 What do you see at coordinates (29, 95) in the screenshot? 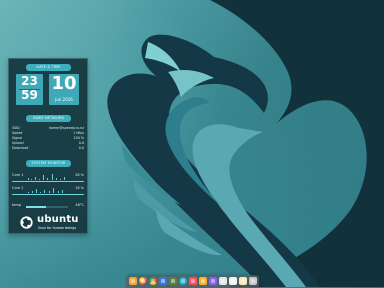
I see `clock-minute: 59` at bounding box center [29, 95].